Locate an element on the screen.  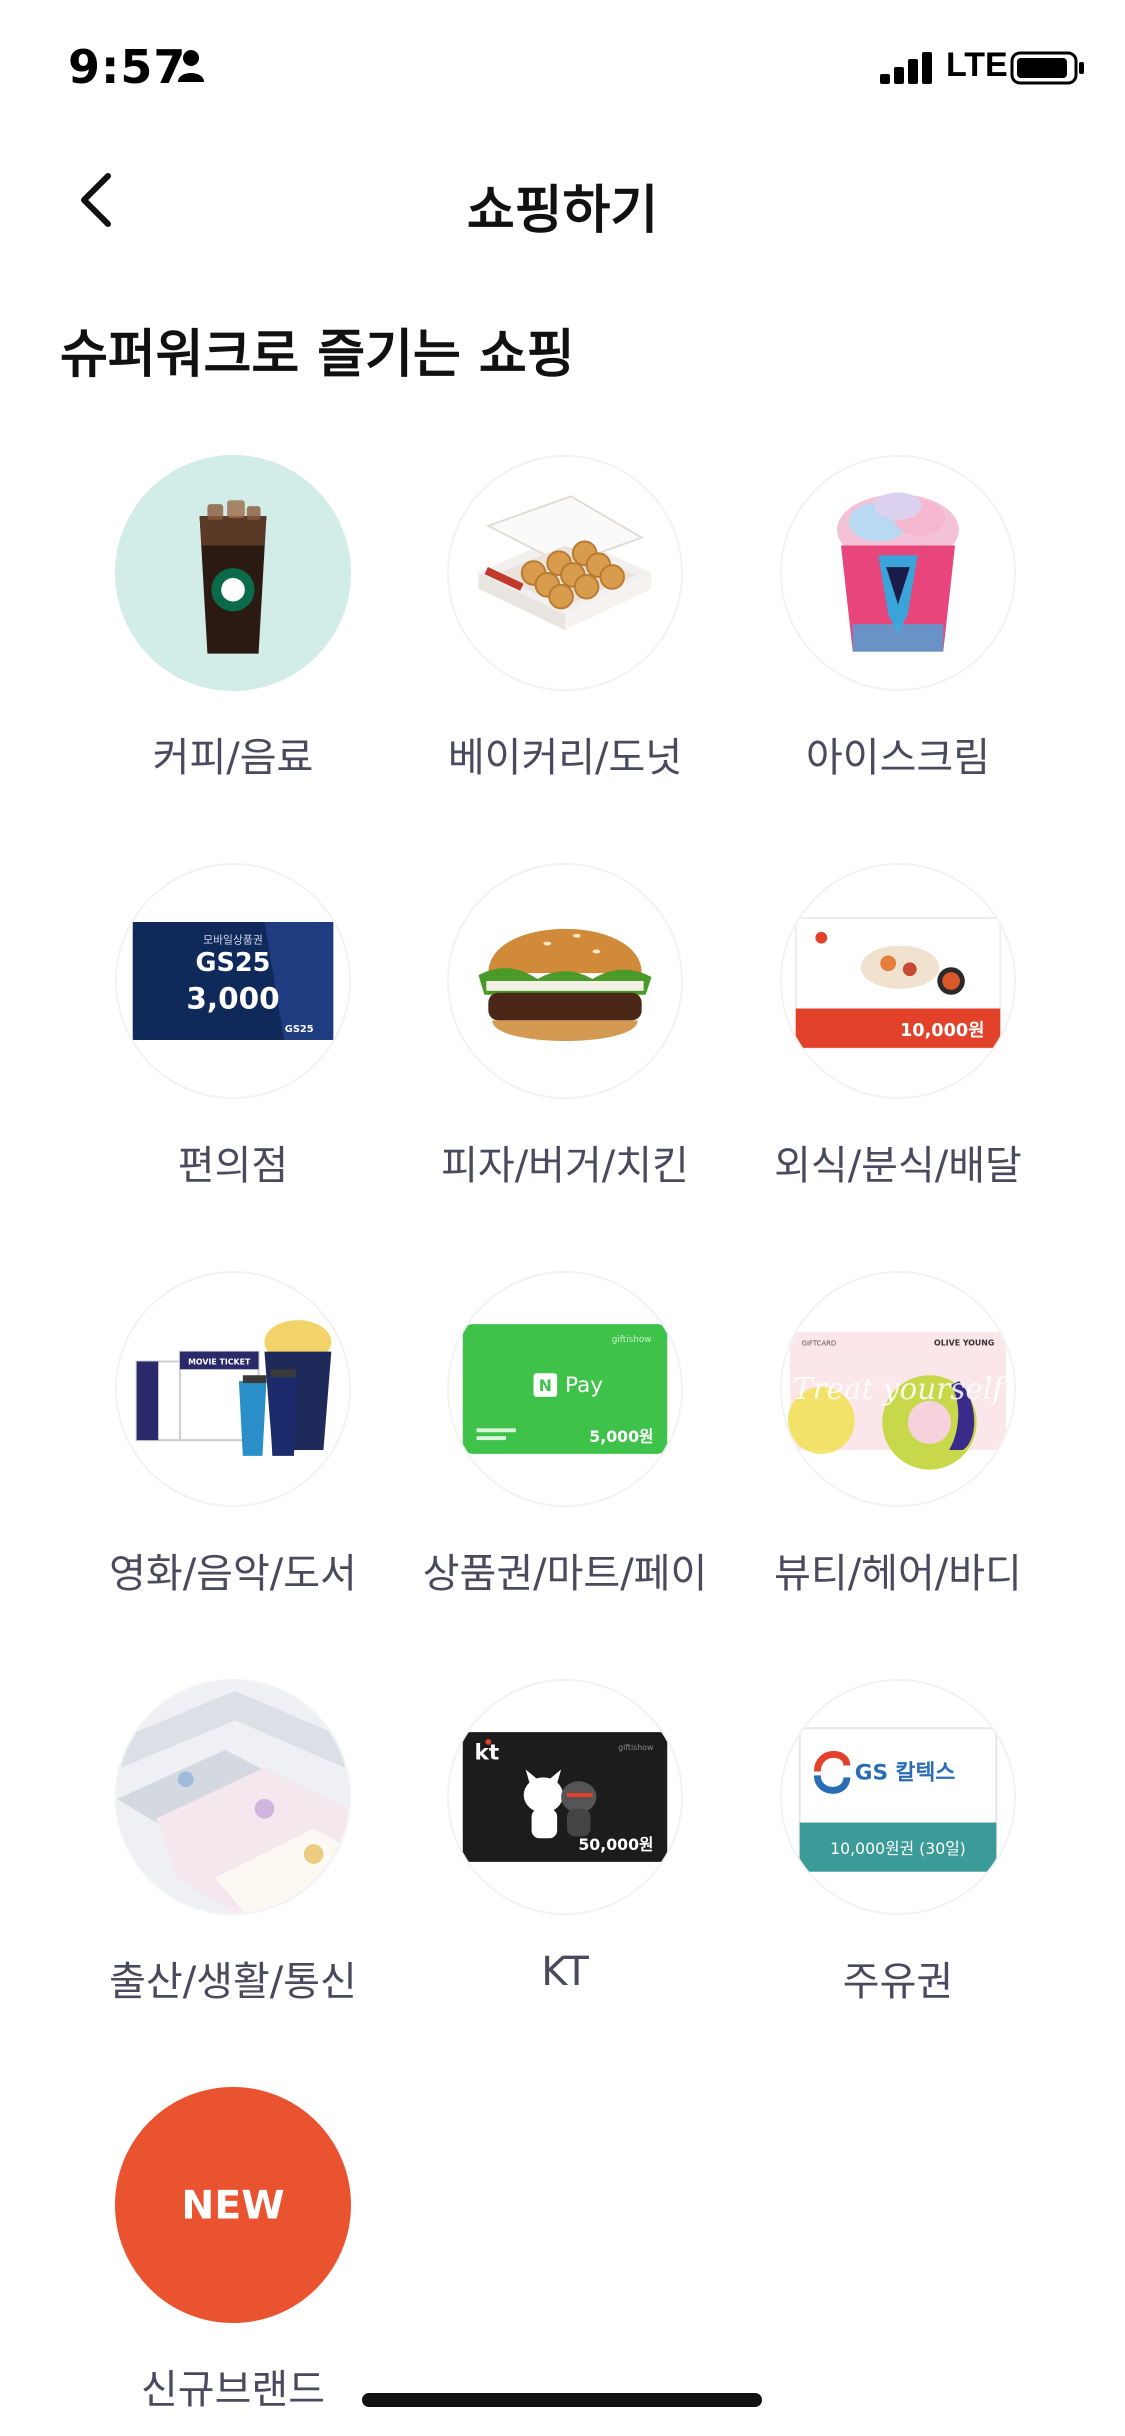
category-kt: kt giftishow 50,000원 KT is located at coordinates (562, 1844).